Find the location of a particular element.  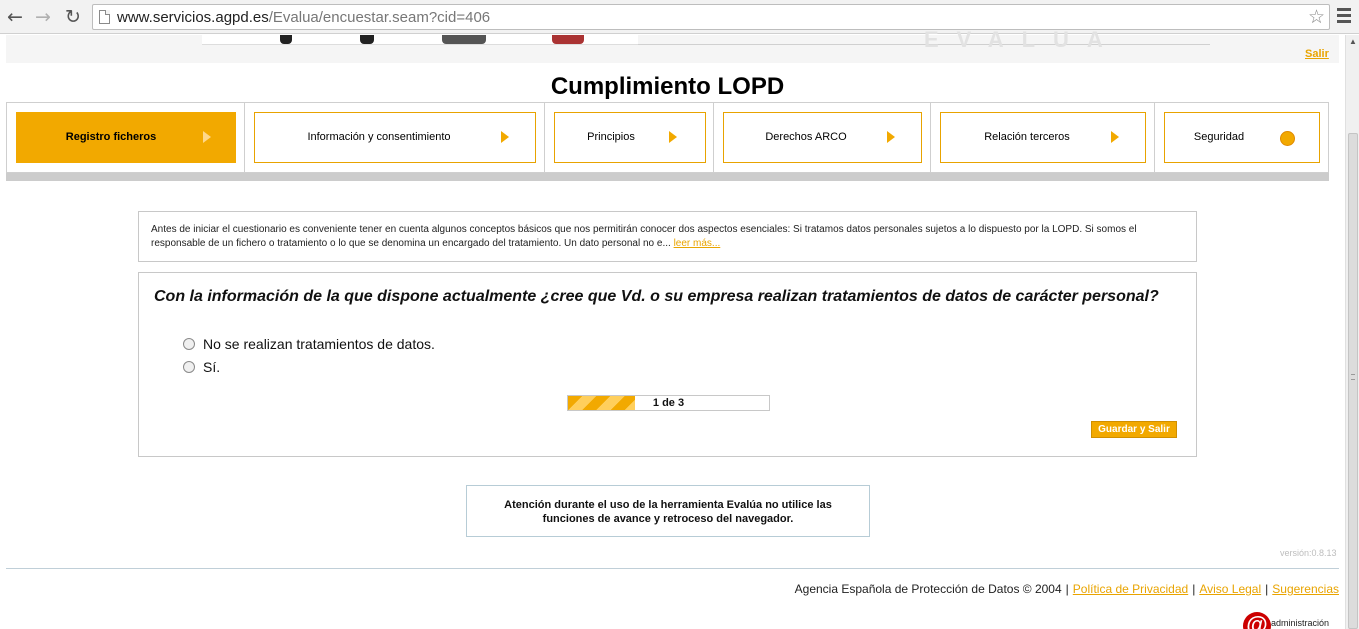

url-path: /Evalua/encuestar.seam?cid=406 is located at coordinates (379, 17).